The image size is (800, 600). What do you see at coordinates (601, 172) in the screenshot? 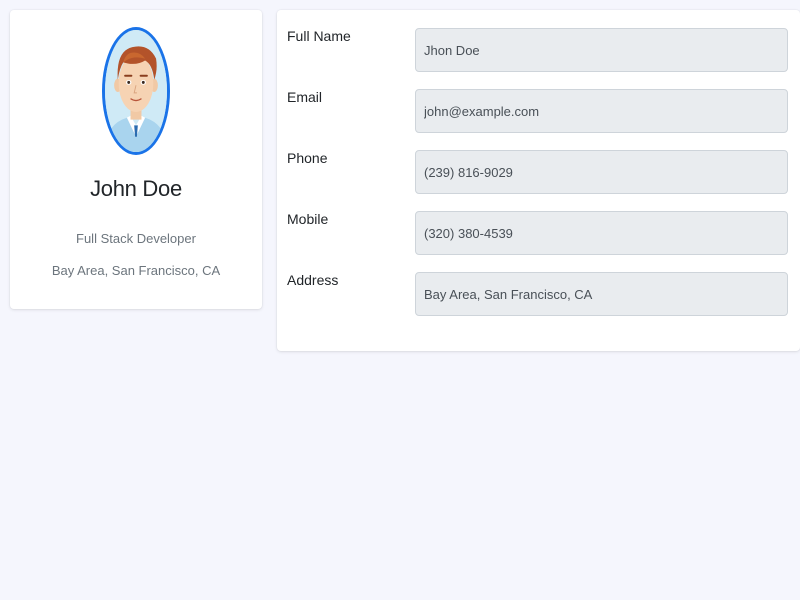
I see `field-input-phone` at bounding box center [601, 172].